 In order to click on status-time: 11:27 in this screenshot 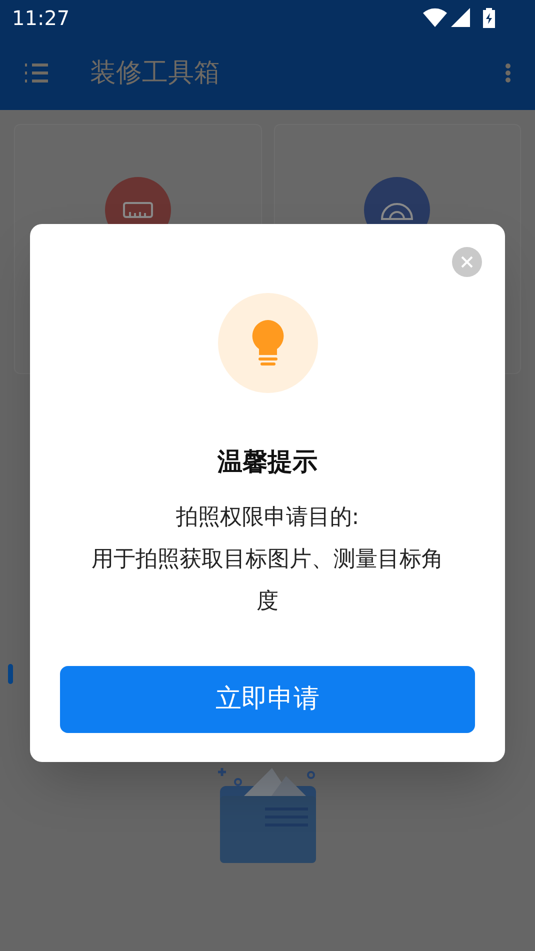, I will do `click(41, 18)`.